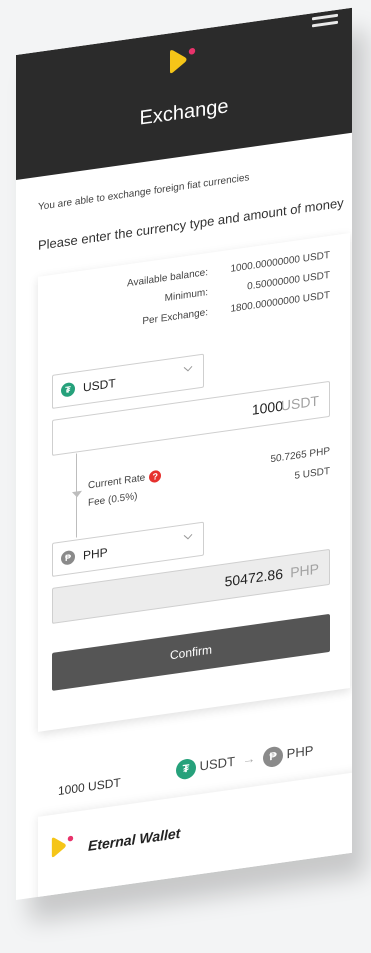 This screenshot has width=371, height=953. I want to click on wallet-name: Eternal Wallet, so click(134, 839).